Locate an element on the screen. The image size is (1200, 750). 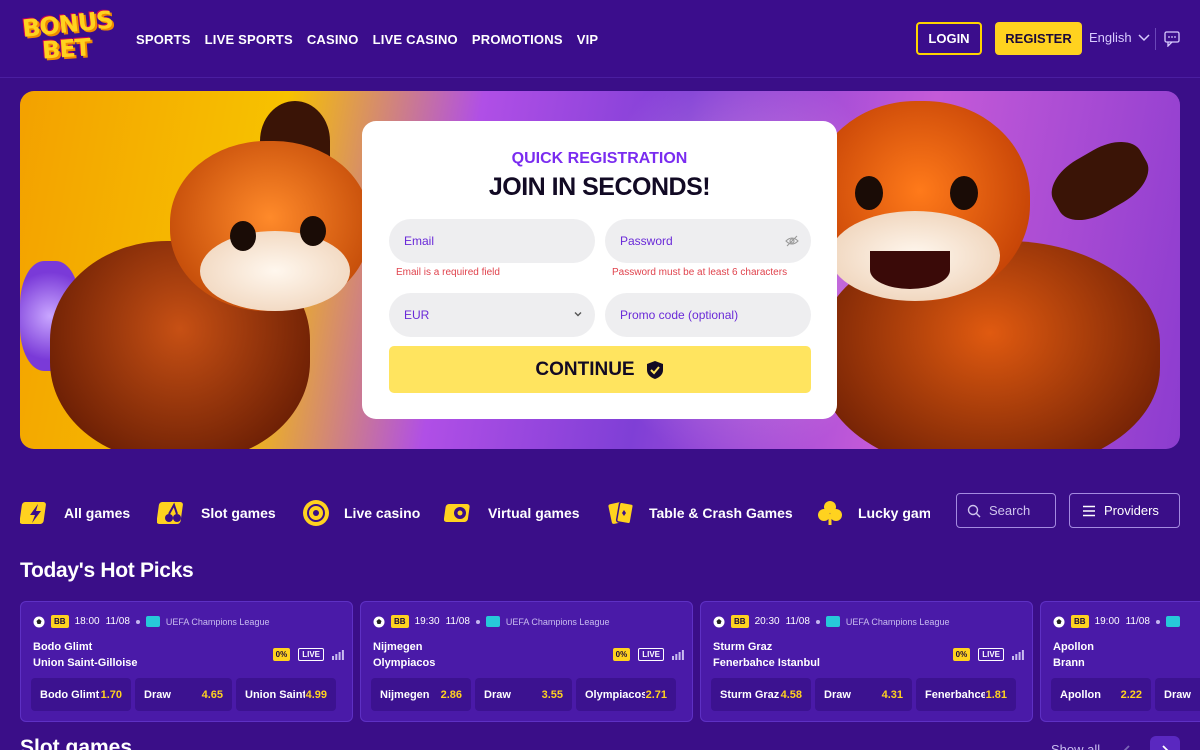
nav-live-casino: LIVE CASINO is located at coordinates (415, 39).